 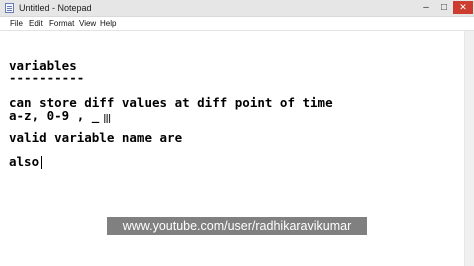 I want to click on window-title: Untitled - Notepad, so click(x=55, y=8).